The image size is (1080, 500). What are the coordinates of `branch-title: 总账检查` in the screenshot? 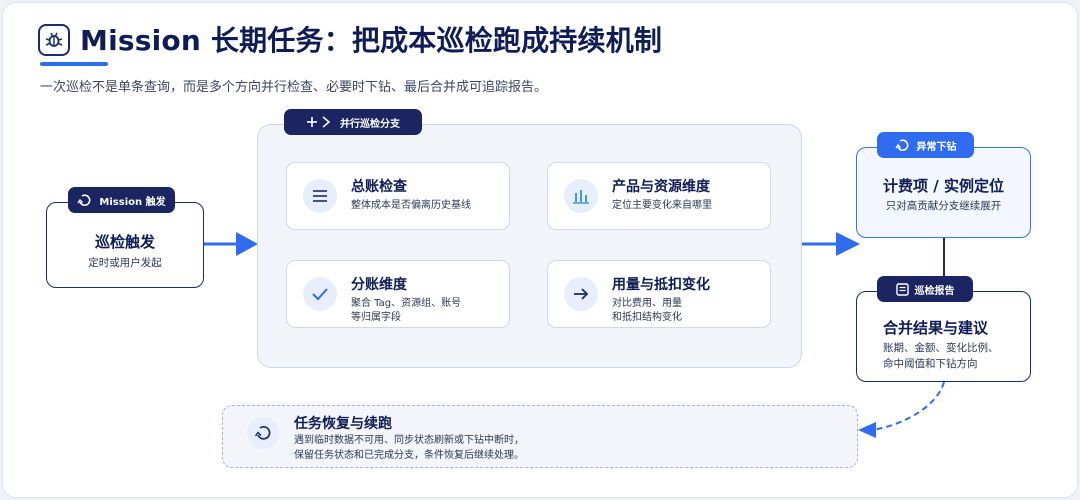 It's located at (379, 187).